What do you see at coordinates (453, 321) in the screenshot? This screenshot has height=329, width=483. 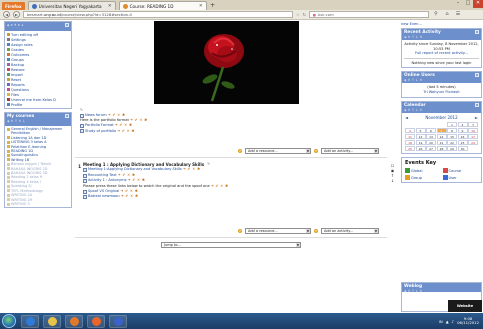 I see `volume-icon: ♪` at bounding box center [453, 321].